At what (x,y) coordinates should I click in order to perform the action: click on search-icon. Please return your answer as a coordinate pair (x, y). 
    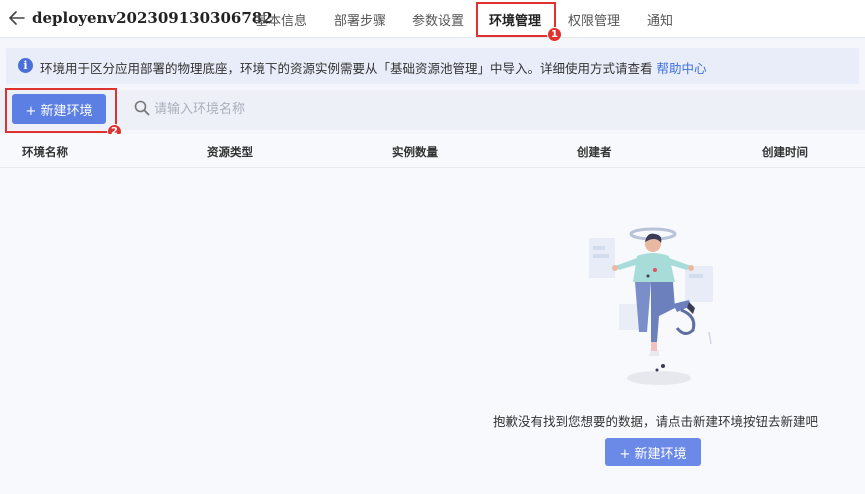
    Looking at the image, I should click on (142, 108).